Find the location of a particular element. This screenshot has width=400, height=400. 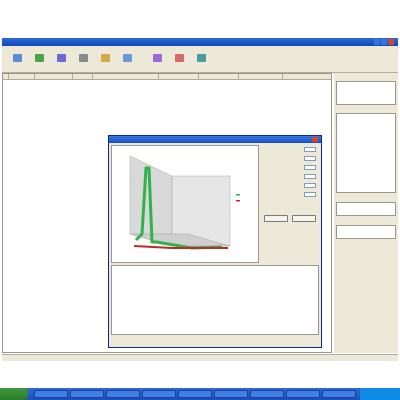

options-icon is located at coordinates (127, 58).